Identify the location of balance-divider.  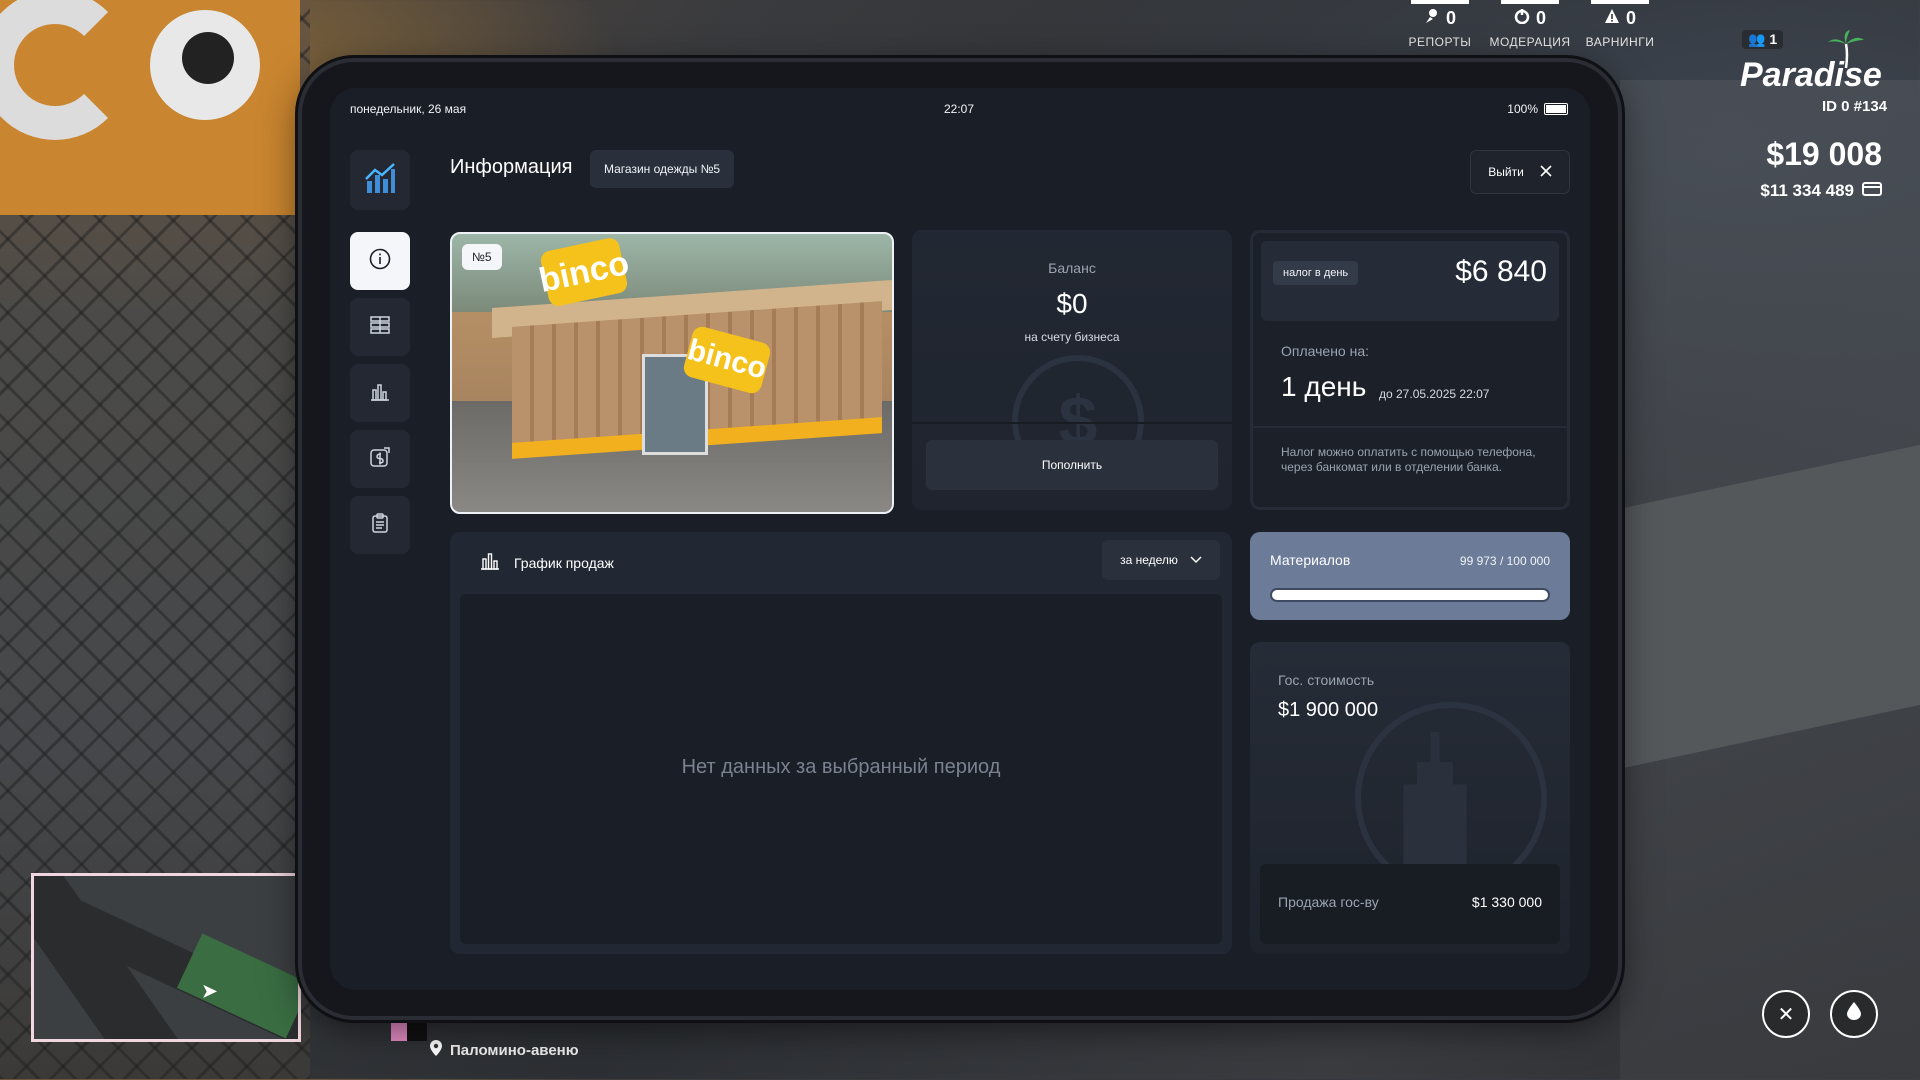
(1072, 423).